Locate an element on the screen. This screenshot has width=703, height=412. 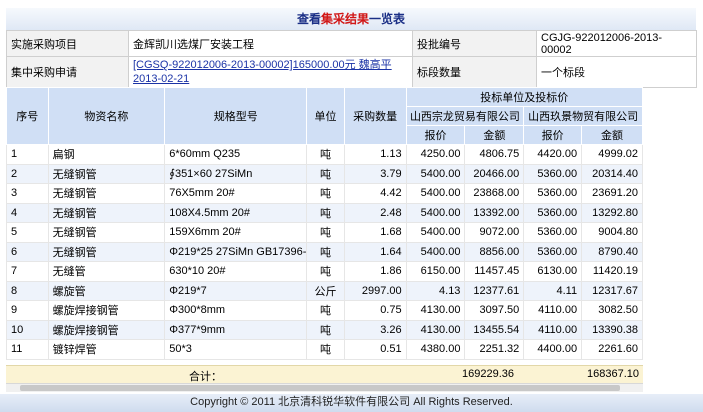
project-value: 金辉凯川选煤厂安装工程 is located at coordinates (270, 43).